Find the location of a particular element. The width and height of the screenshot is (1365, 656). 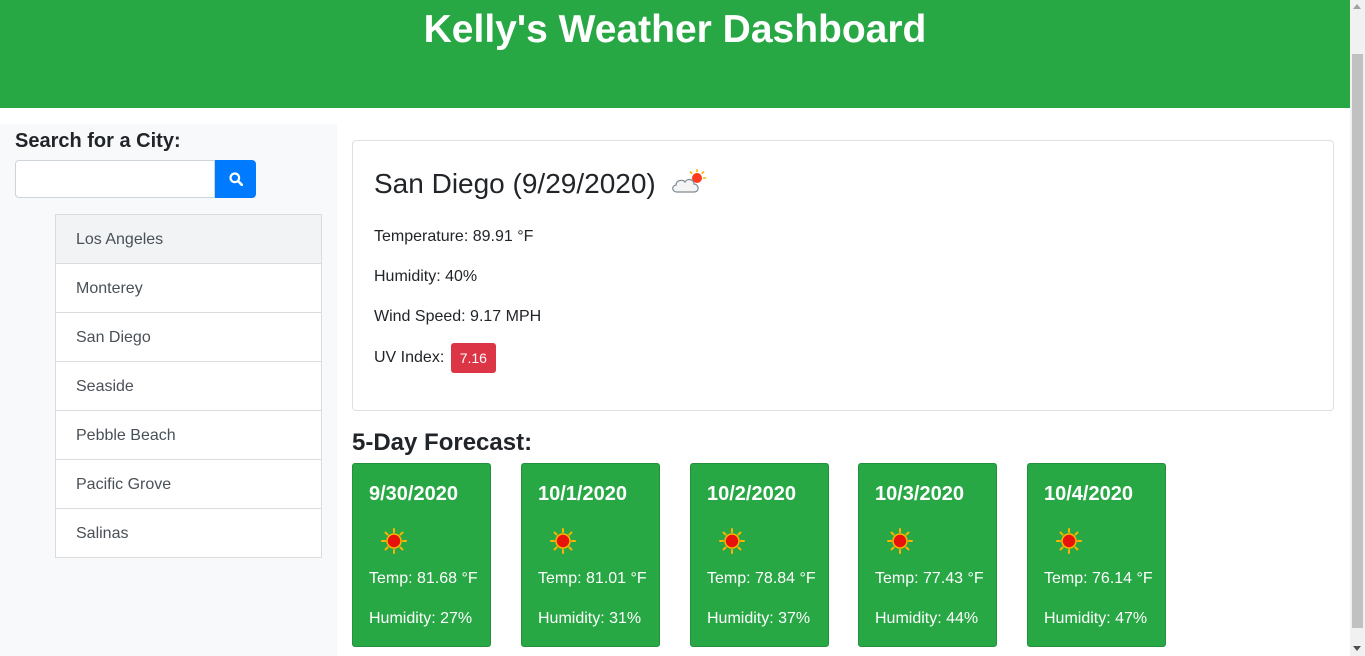

history-item-salinas: Salinas is located at coordinates (188, 533).